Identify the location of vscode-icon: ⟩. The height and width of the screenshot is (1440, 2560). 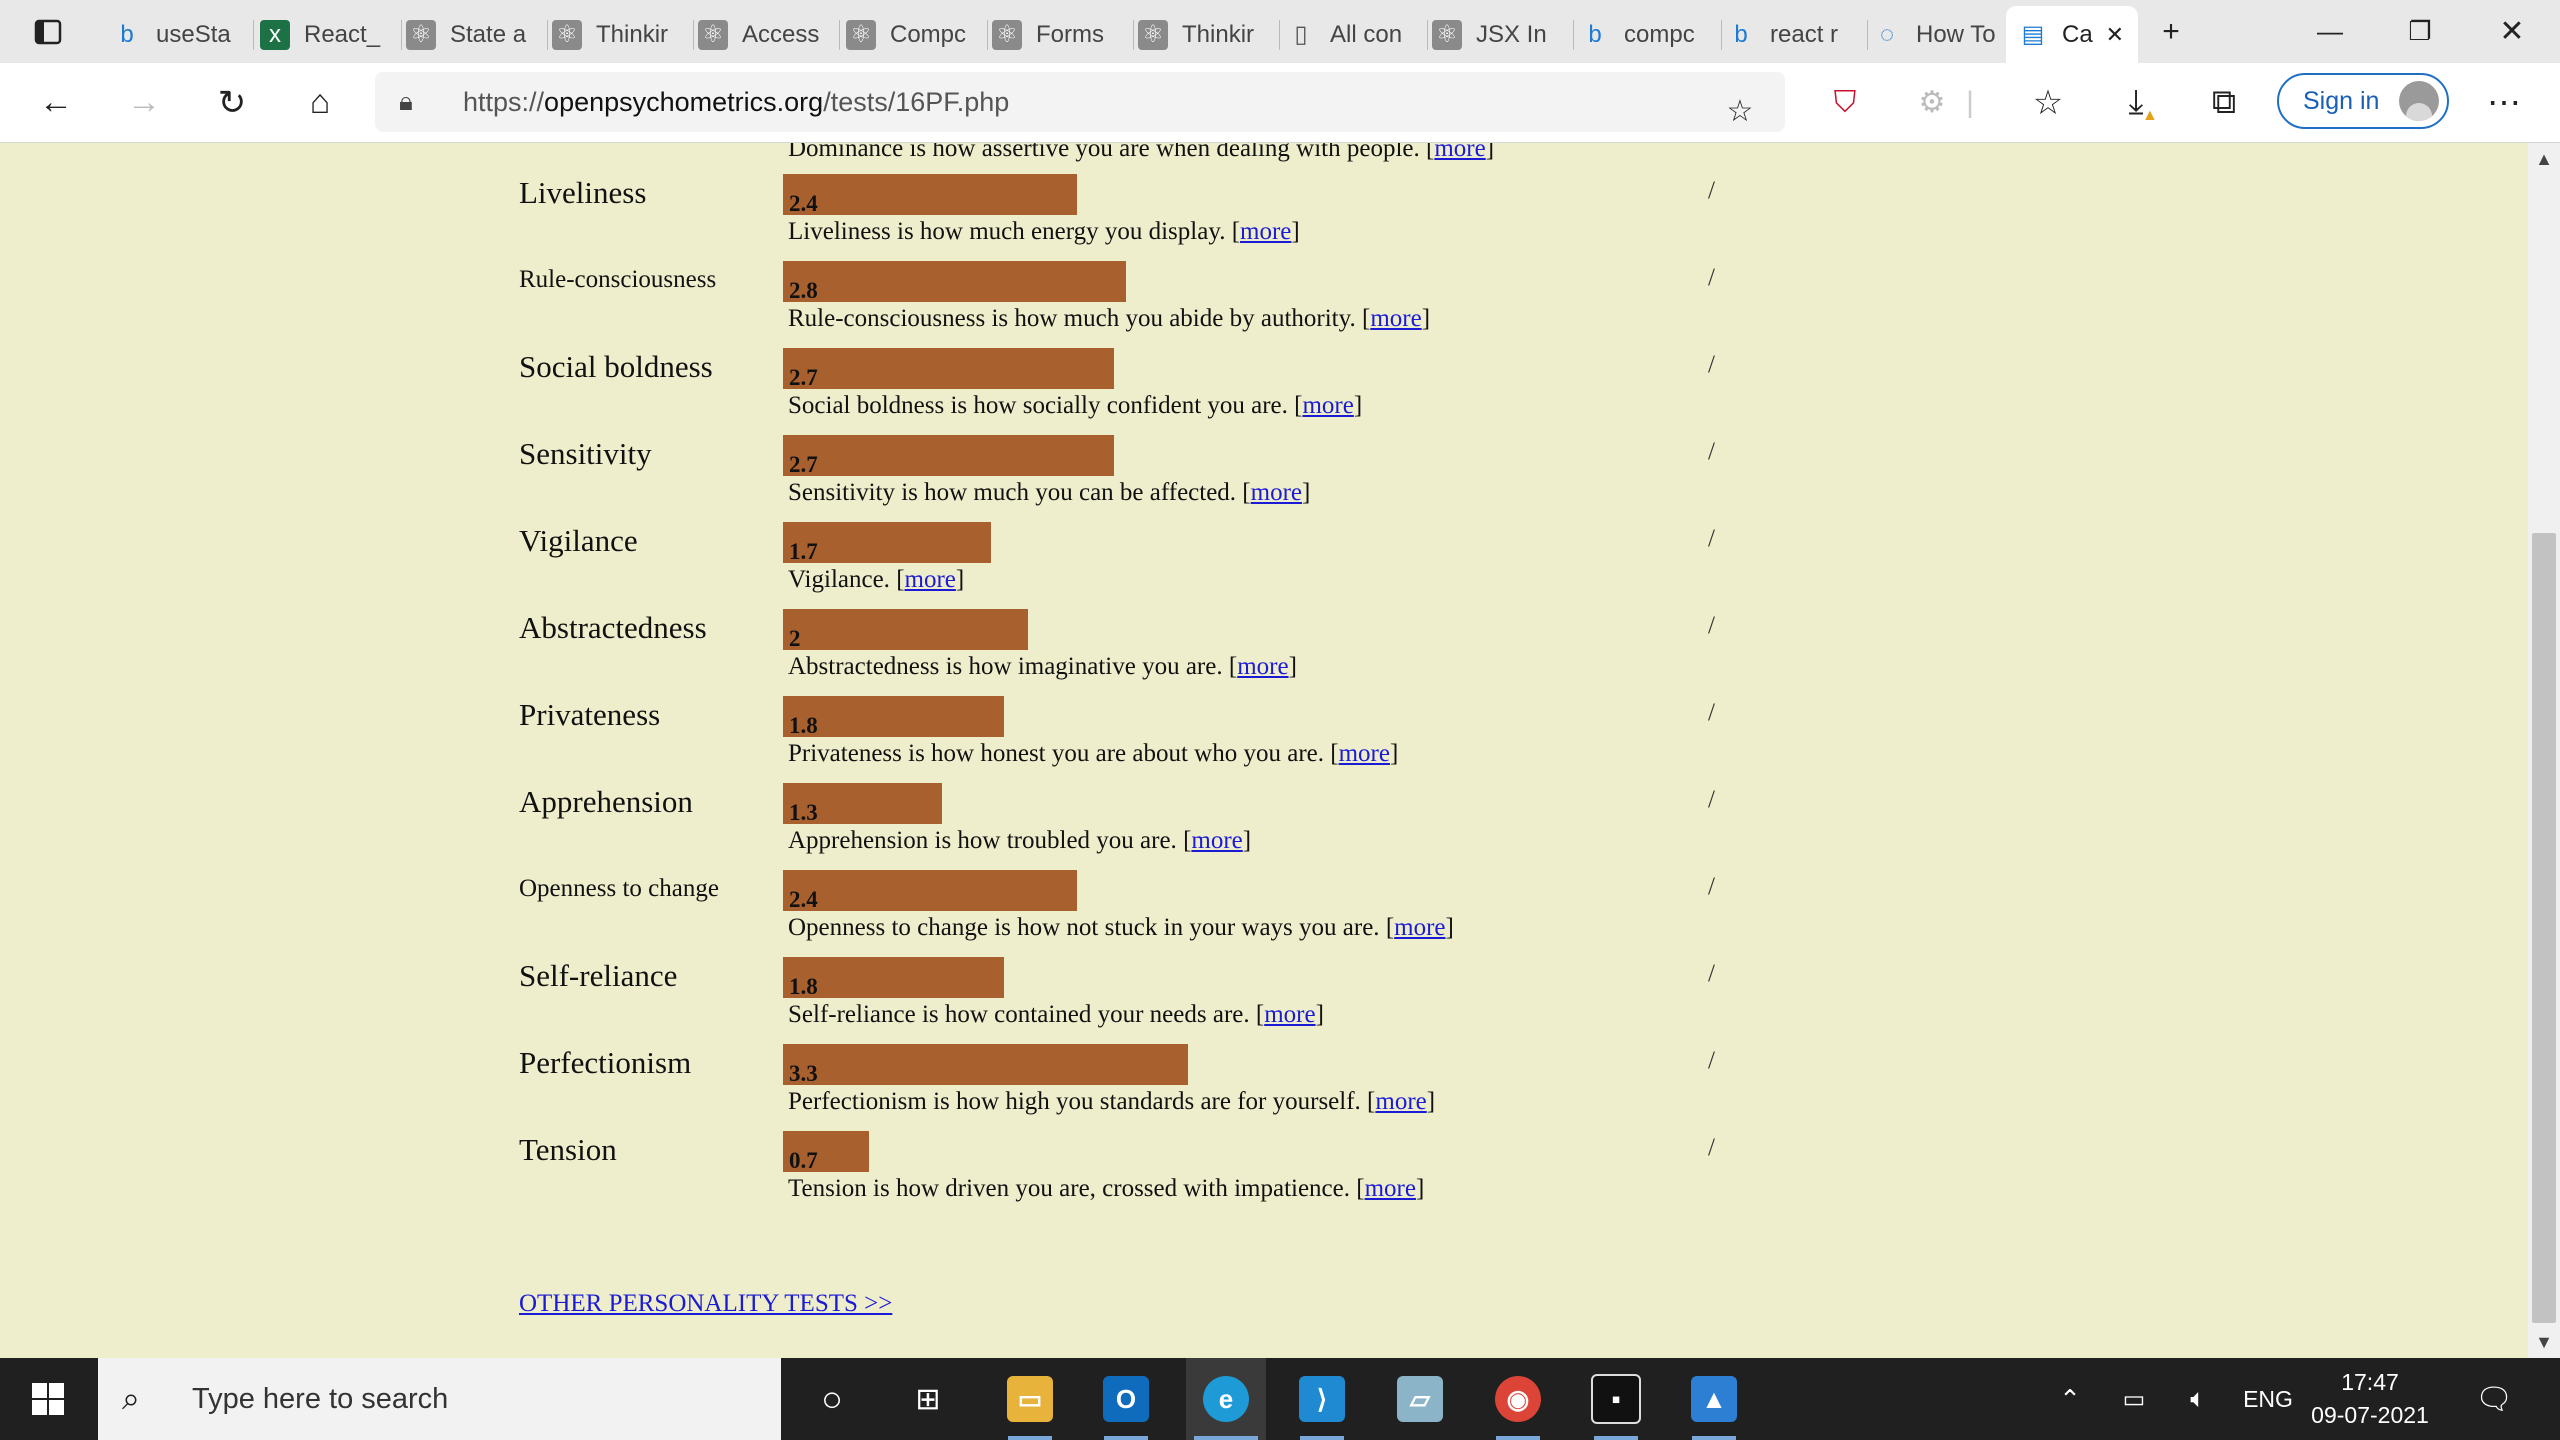
(1322, 1399).